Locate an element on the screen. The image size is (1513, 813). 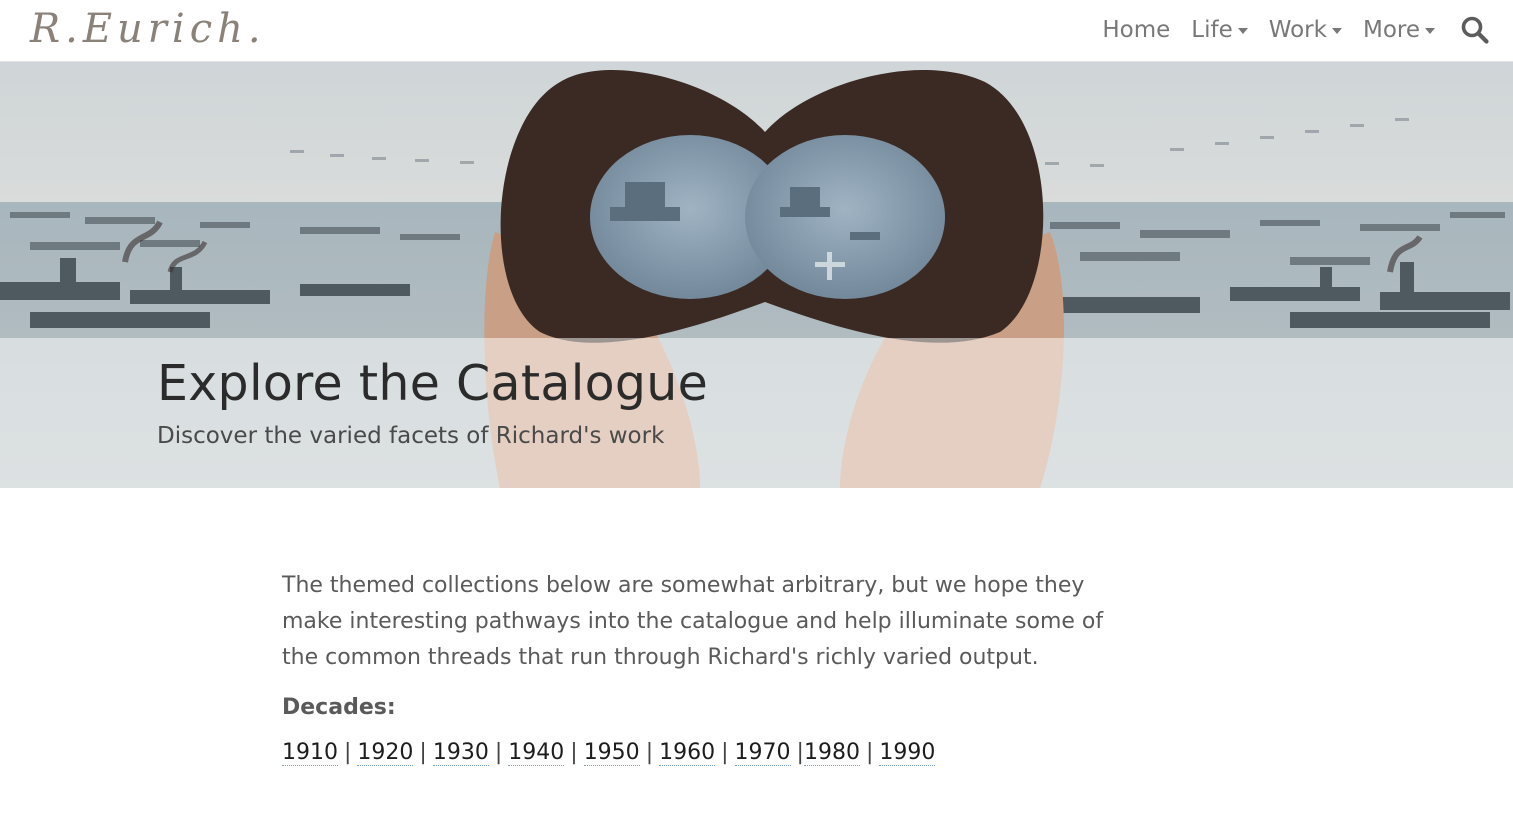
search-button is located at coordinates (1475, 30).